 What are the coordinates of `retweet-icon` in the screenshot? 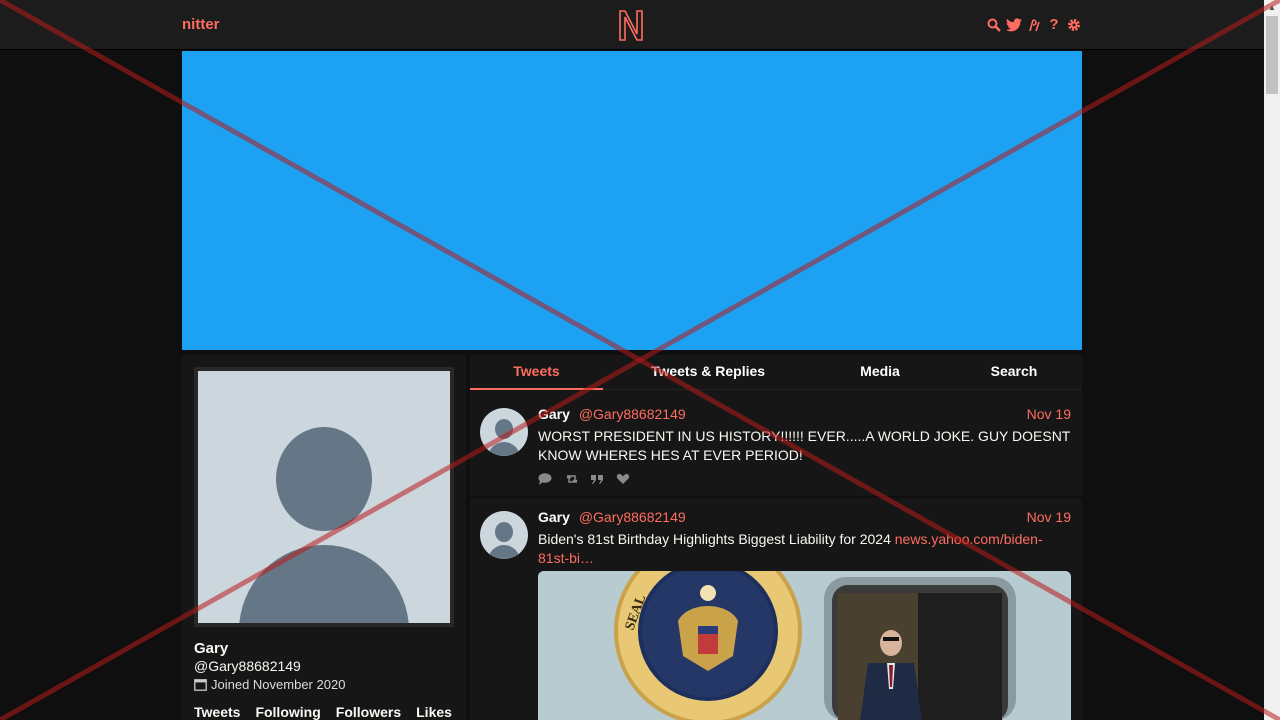 It's located at (572, 479).